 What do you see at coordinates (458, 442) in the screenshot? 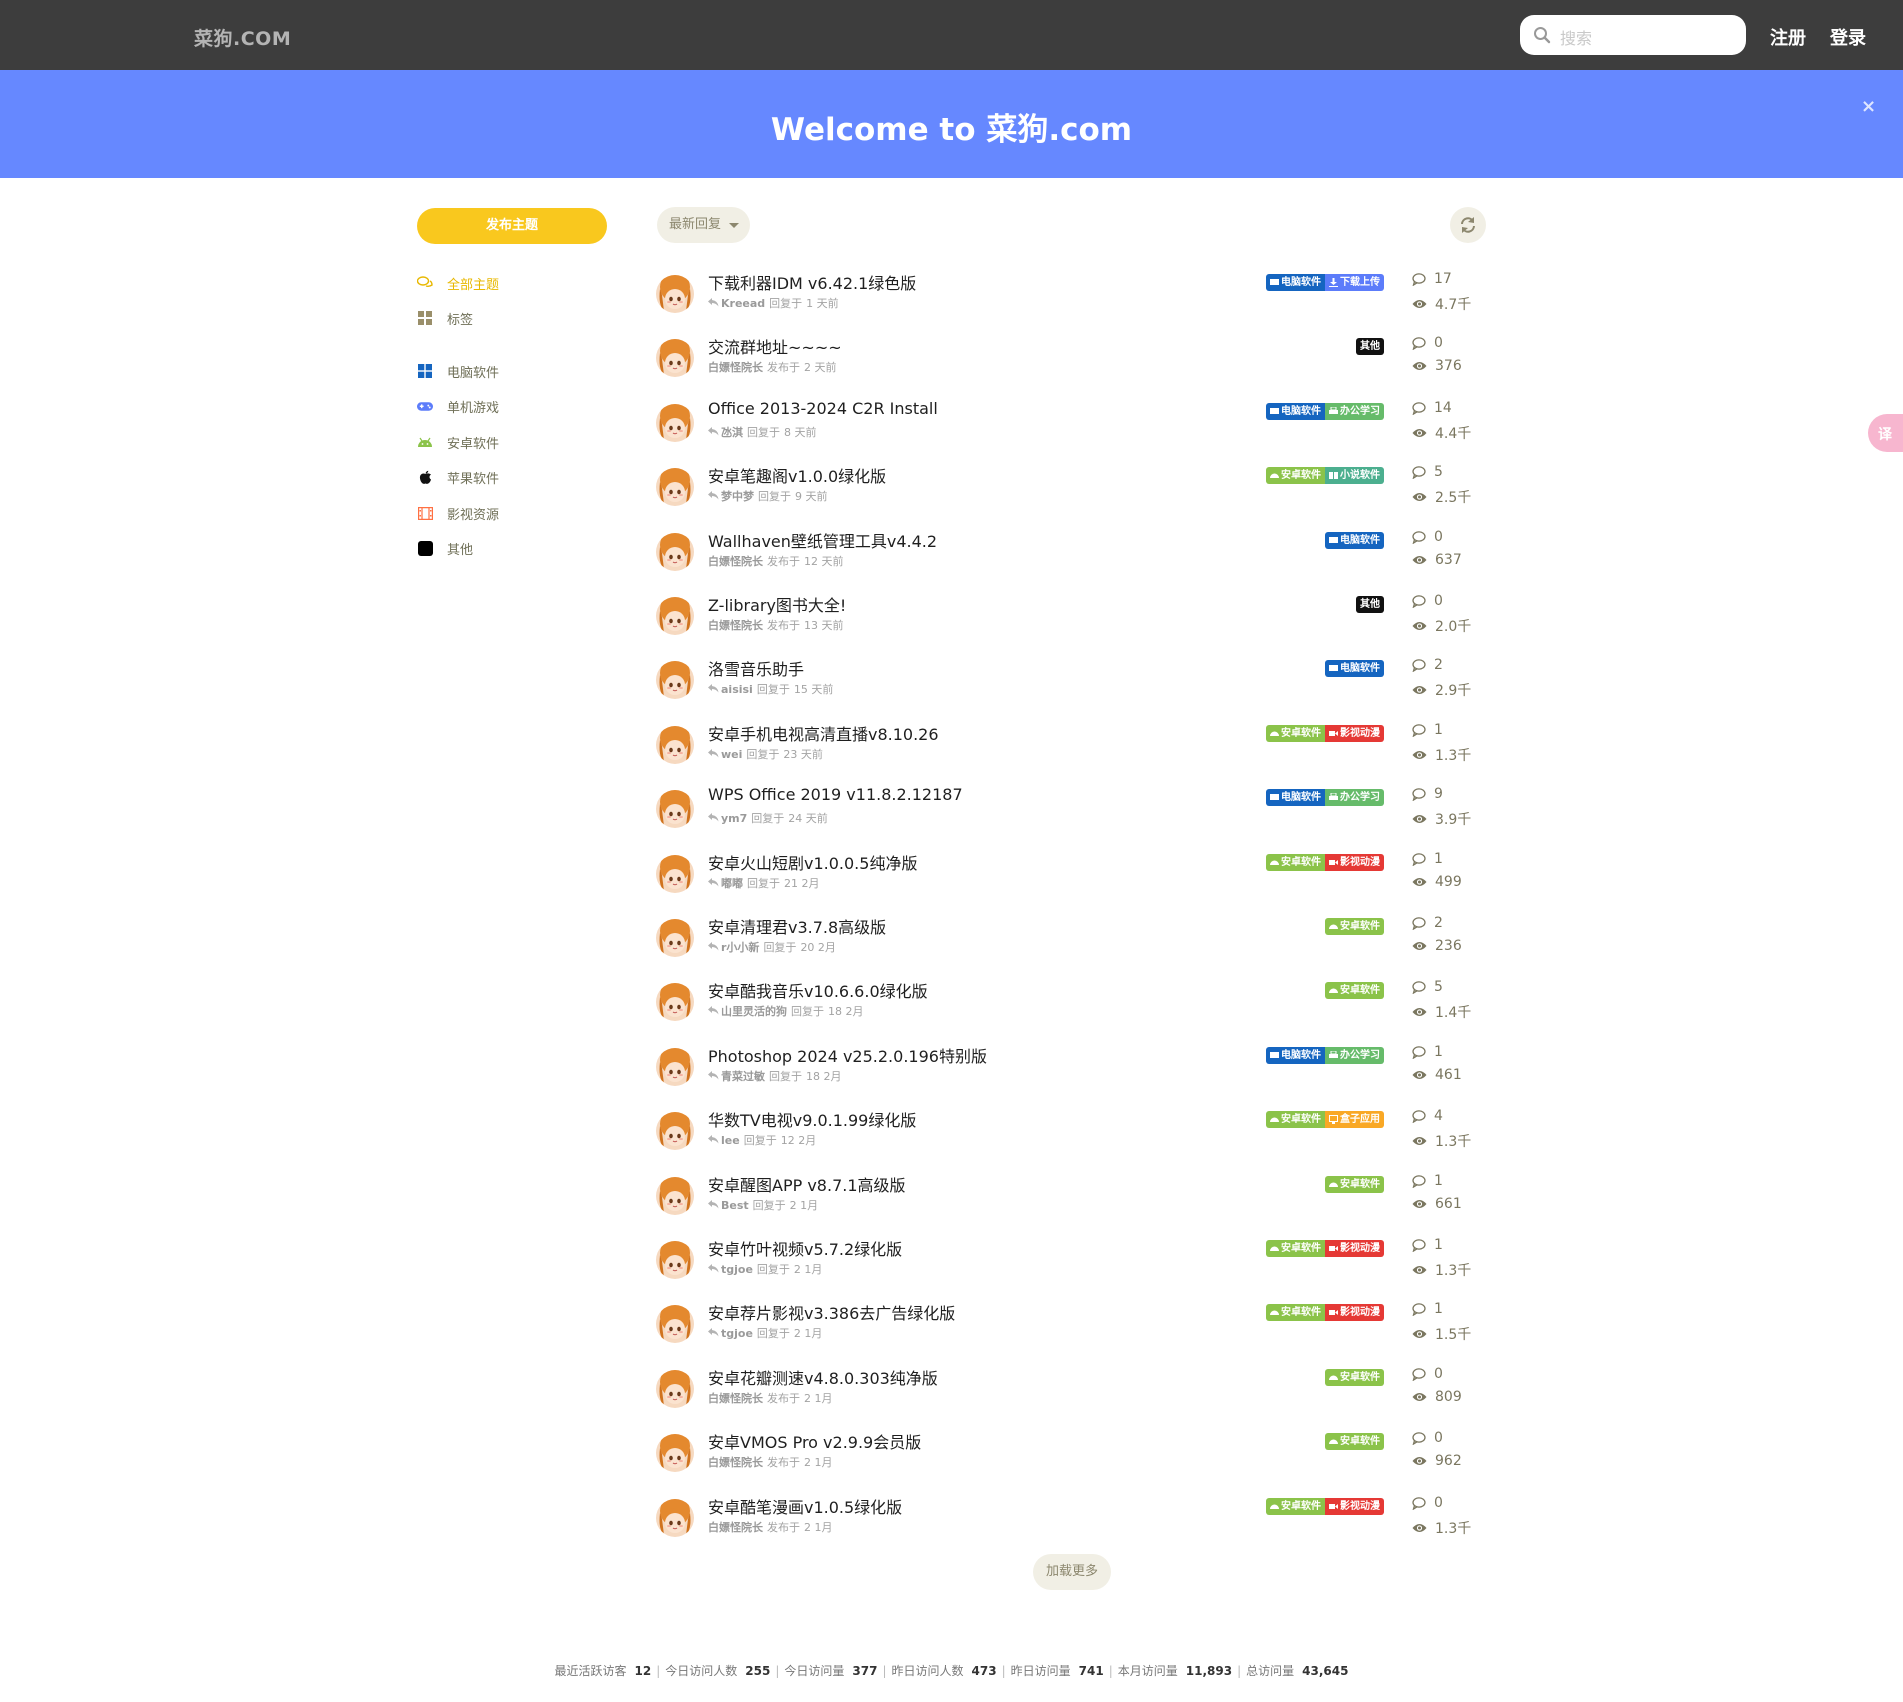
I see `sidebar-item: 安卓软件` at bounding box center [458, 442].